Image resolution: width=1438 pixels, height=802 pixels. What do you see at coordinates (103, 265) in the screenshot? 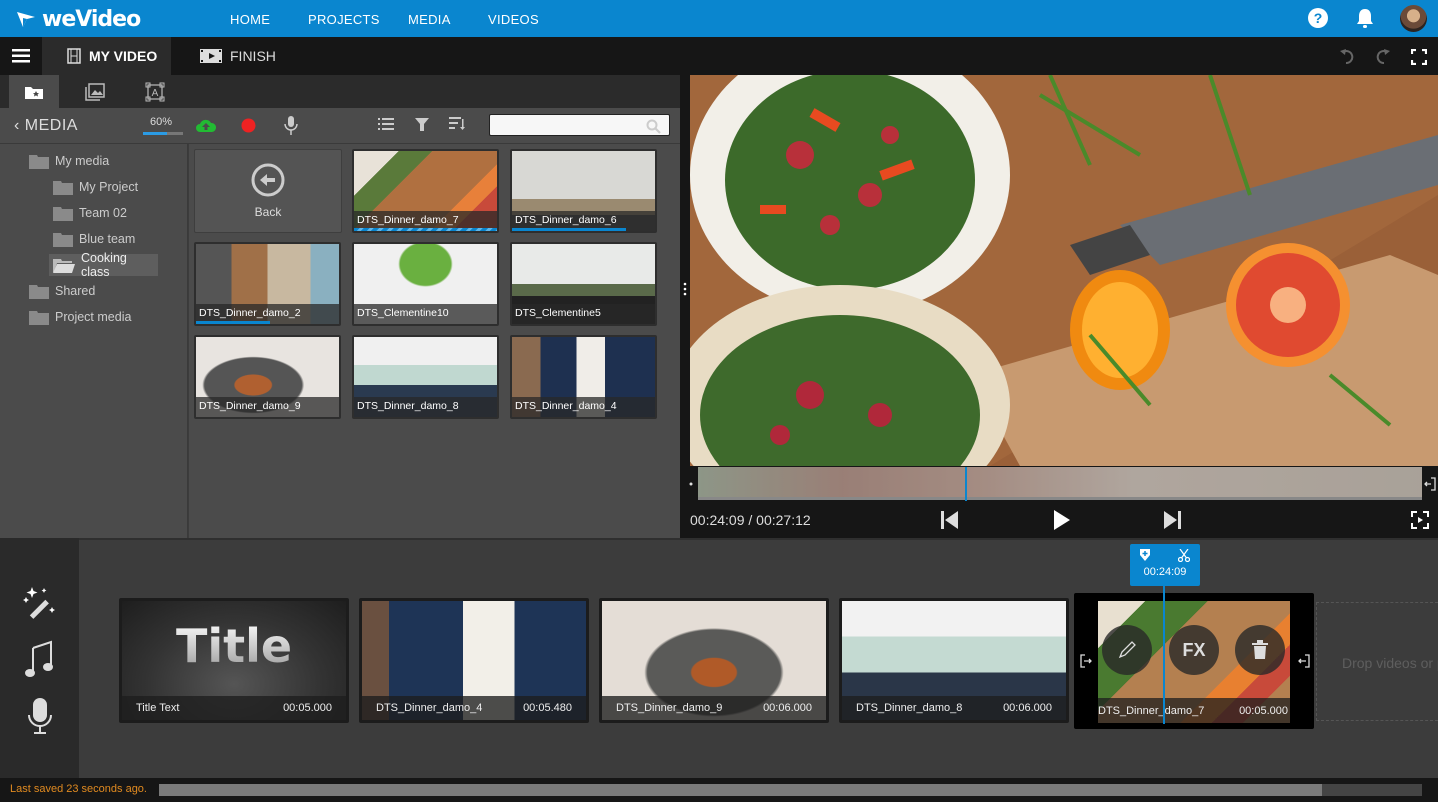
I see `folder-cooking-class: Cooking class` at bounding box center [103, 265].